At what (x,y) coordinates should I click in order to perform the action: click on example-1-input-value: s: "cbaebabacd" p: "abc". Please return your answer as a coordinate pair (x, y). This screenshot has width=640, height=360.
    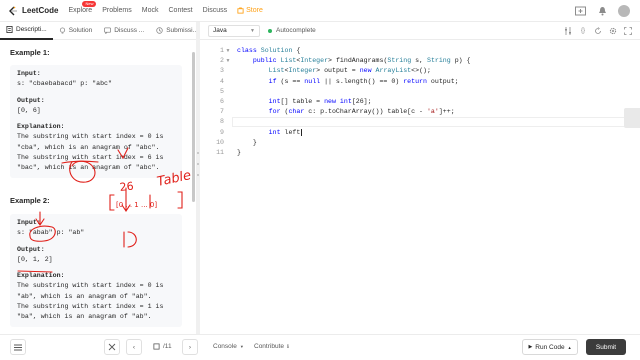
    Looking at the image, I should click on (64, 84).